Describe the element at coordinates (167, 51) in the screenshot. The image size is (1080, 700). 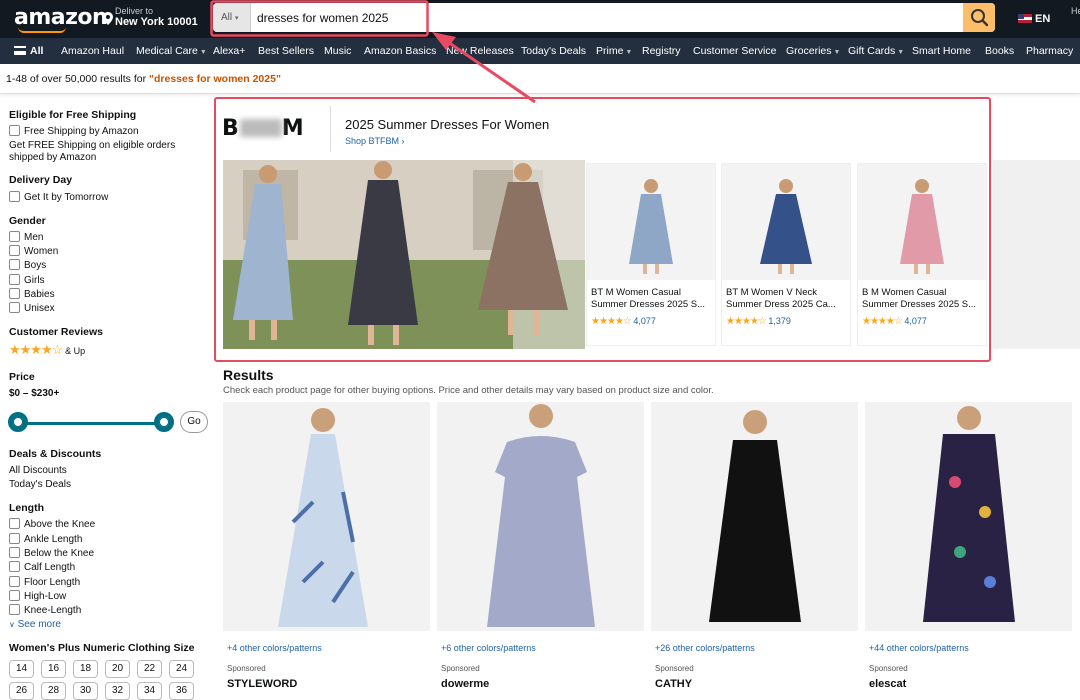
I see `nav-item-label: Medical Care` at that location.